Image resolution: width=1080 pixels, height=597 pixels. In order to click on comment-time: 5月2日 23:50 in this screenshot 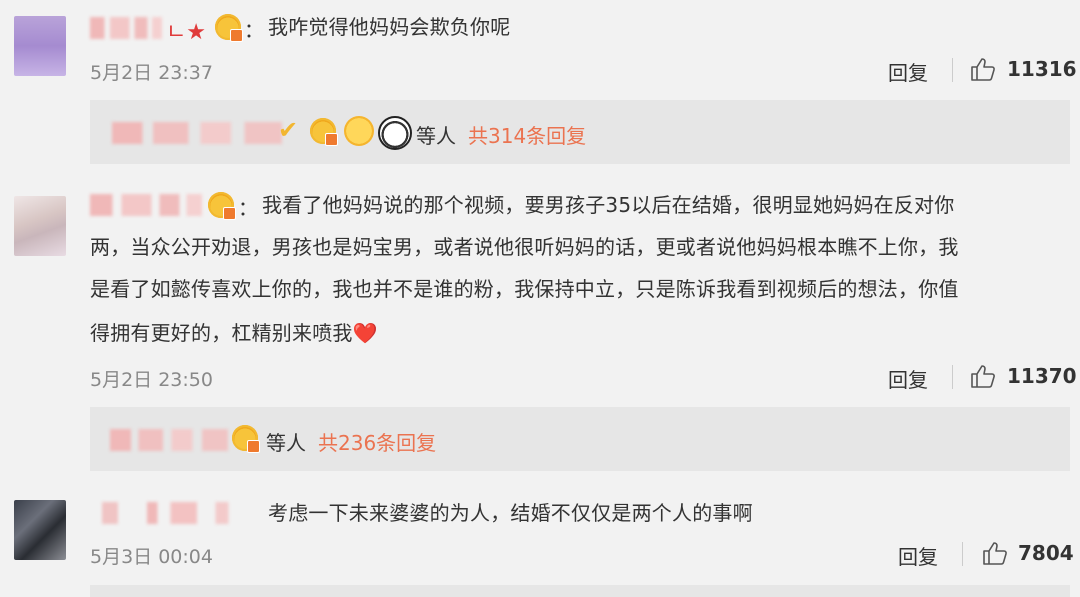, I will do `click(151, 380)`.